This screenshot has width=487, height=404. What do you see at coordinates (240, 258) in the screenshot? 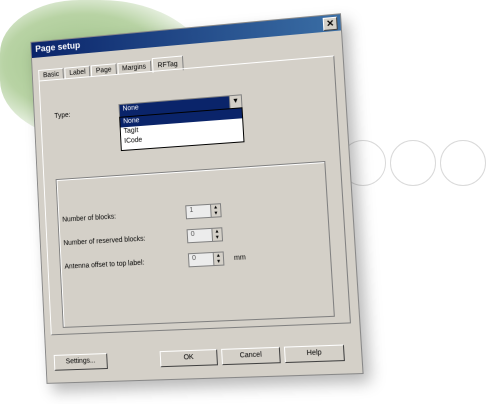
I see `antenna-unit: mm` at bounding box center [240, 258].